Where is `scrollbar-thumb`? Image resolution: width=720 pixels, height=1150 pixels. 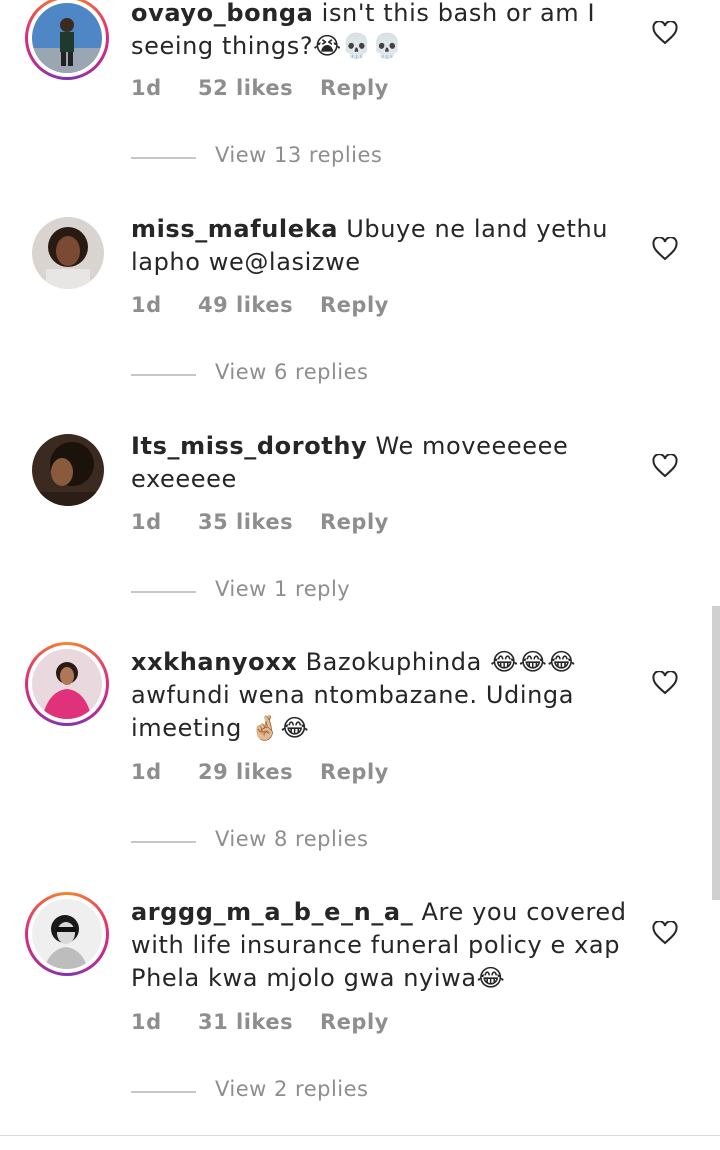
scrollbar-thumb is located at coordinates (716, 753).